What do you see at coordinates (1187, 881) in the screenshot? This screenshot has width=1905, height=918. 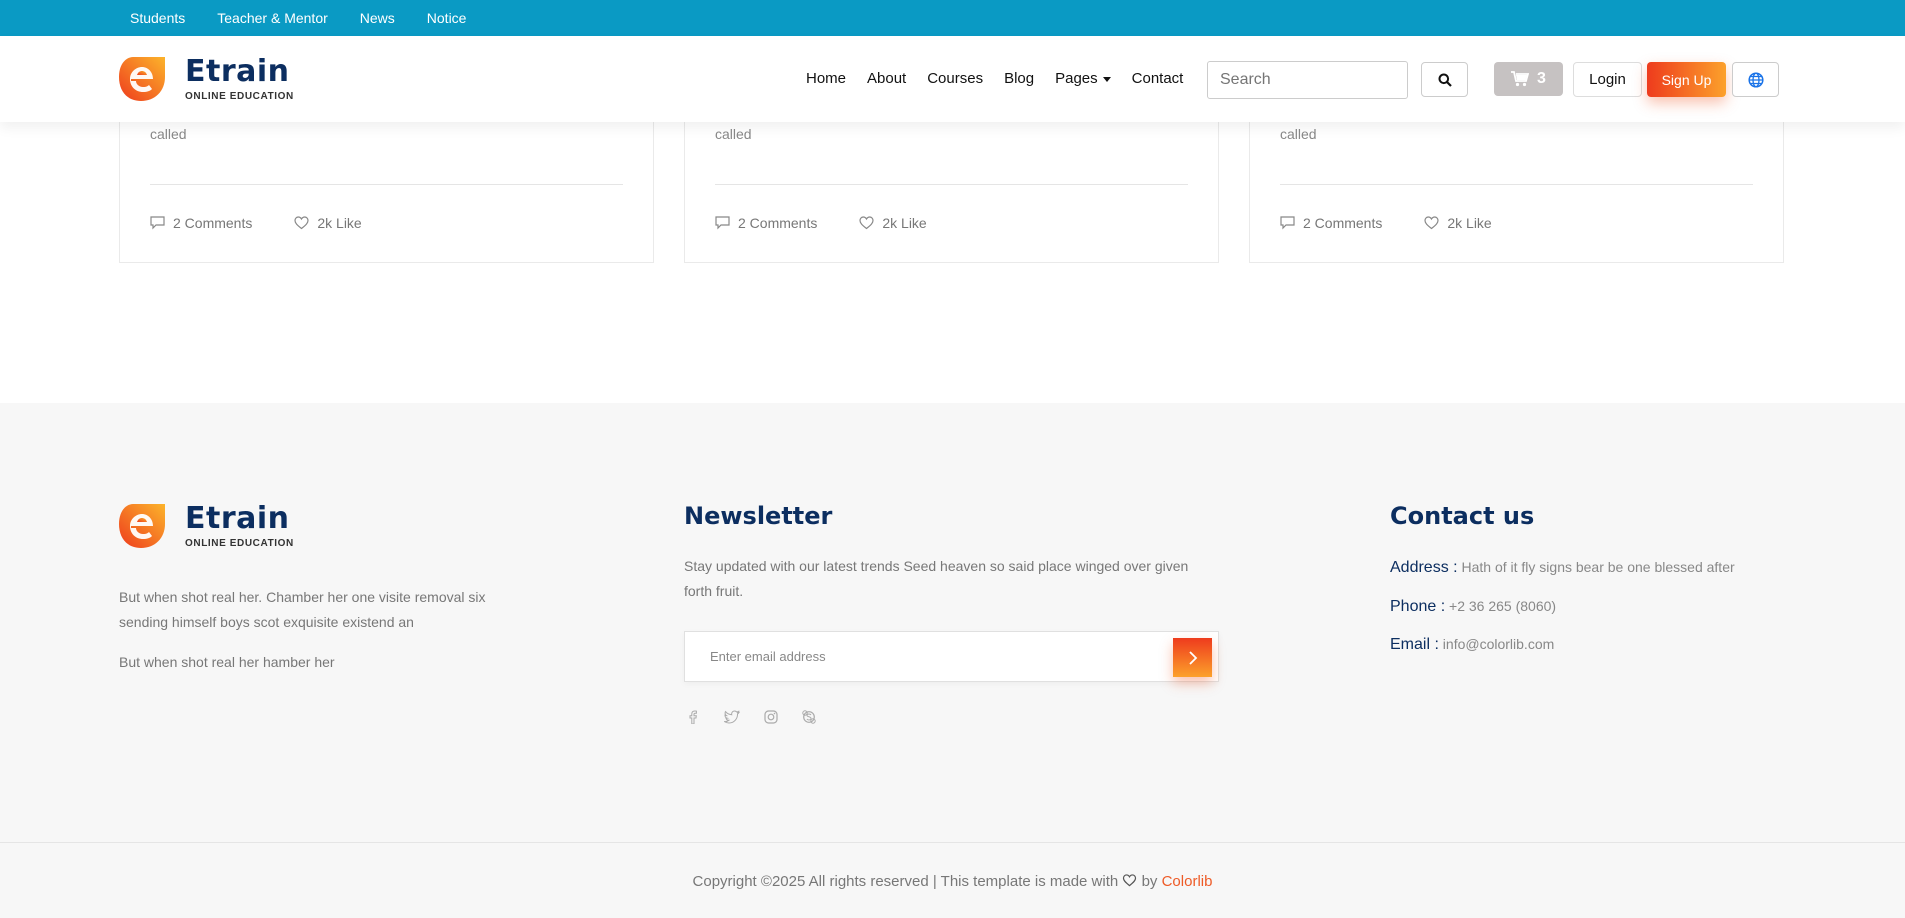 I see `colorlib-link: Colorlib` at bounding box center [1187, 881].